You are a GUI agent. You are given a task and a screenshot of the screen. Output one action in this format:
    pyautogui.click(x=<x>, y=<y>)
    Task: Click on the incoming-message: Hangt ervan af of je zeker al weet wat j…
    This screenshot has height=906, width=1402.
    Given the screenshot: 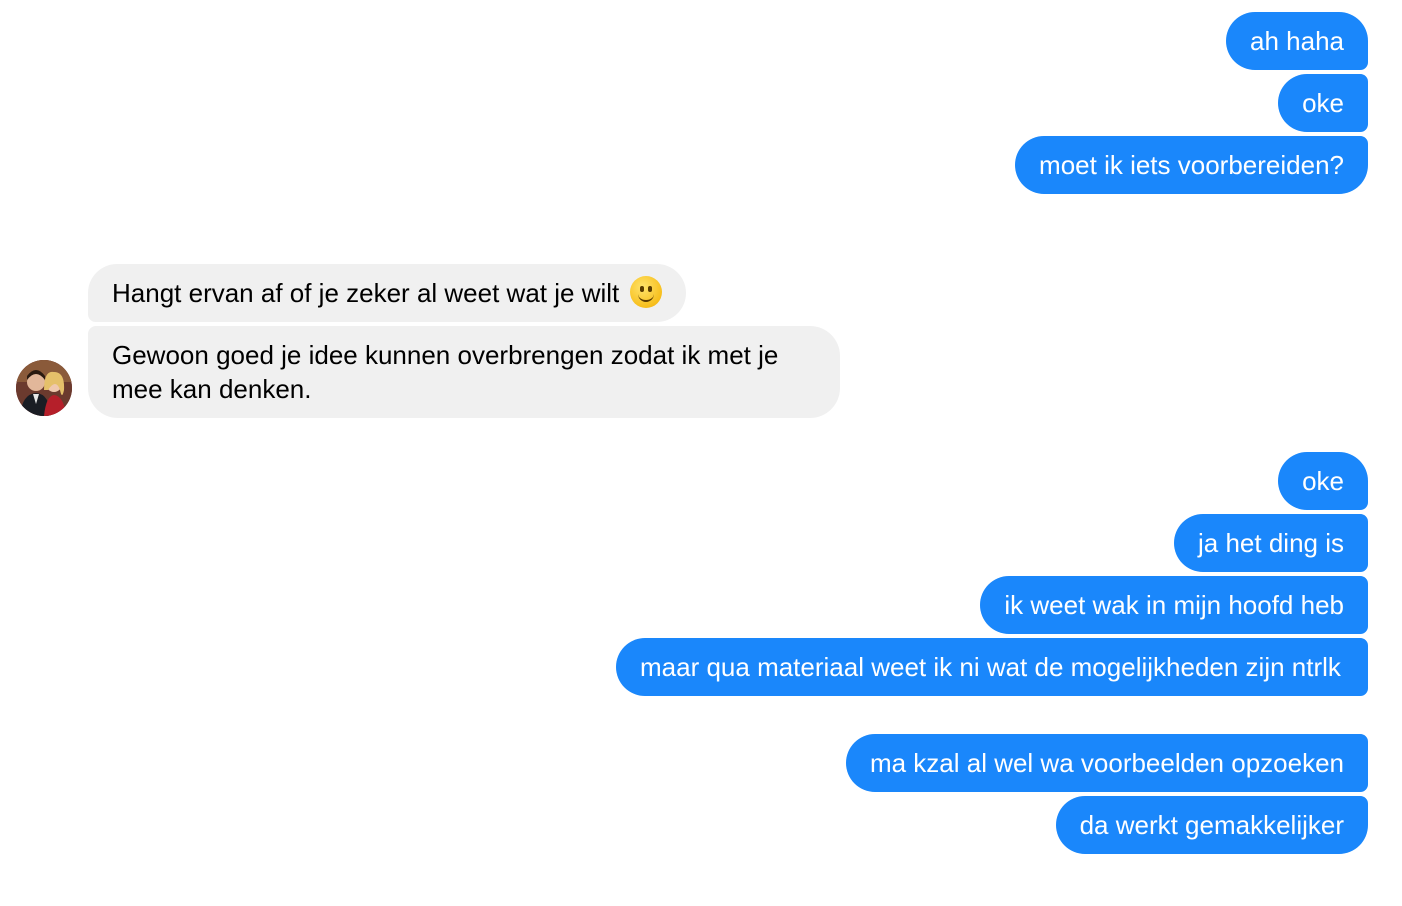 What is the action you would take?
    pyautogui.click(x=387, y=293)
    